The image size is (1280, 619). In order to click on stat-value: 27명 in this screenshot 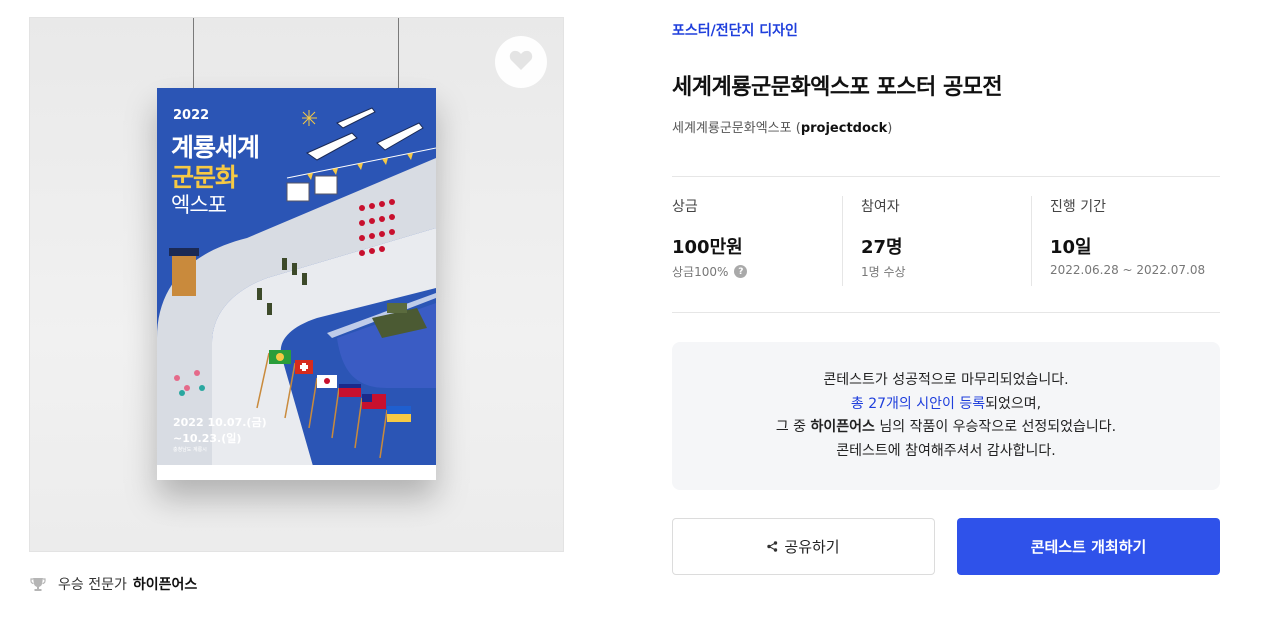, I will do `click(882, 247)`.